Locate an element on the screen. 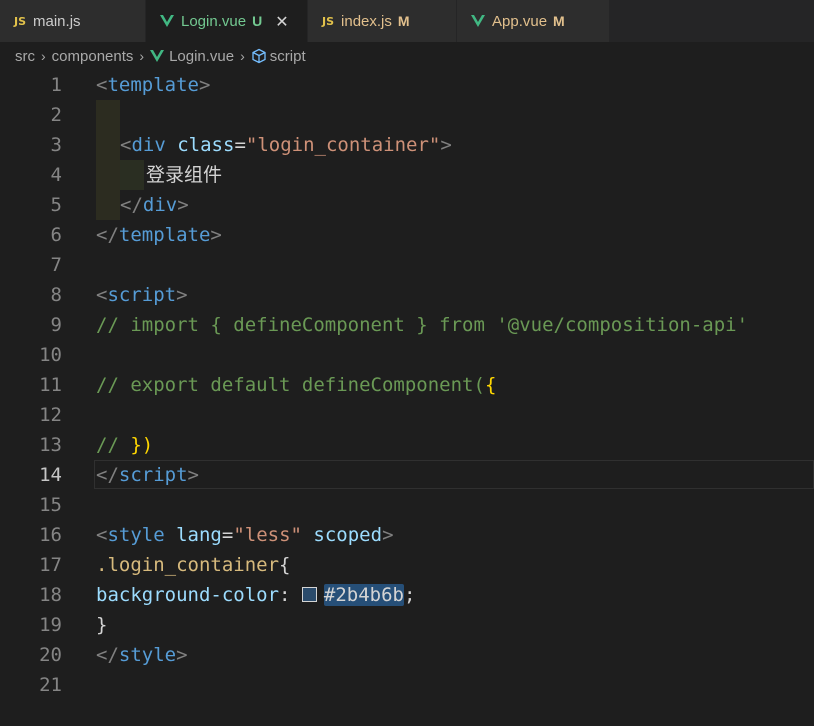 This screenshot has height=726, width=814. line-number: 3 is located at coordinates (56, 145).